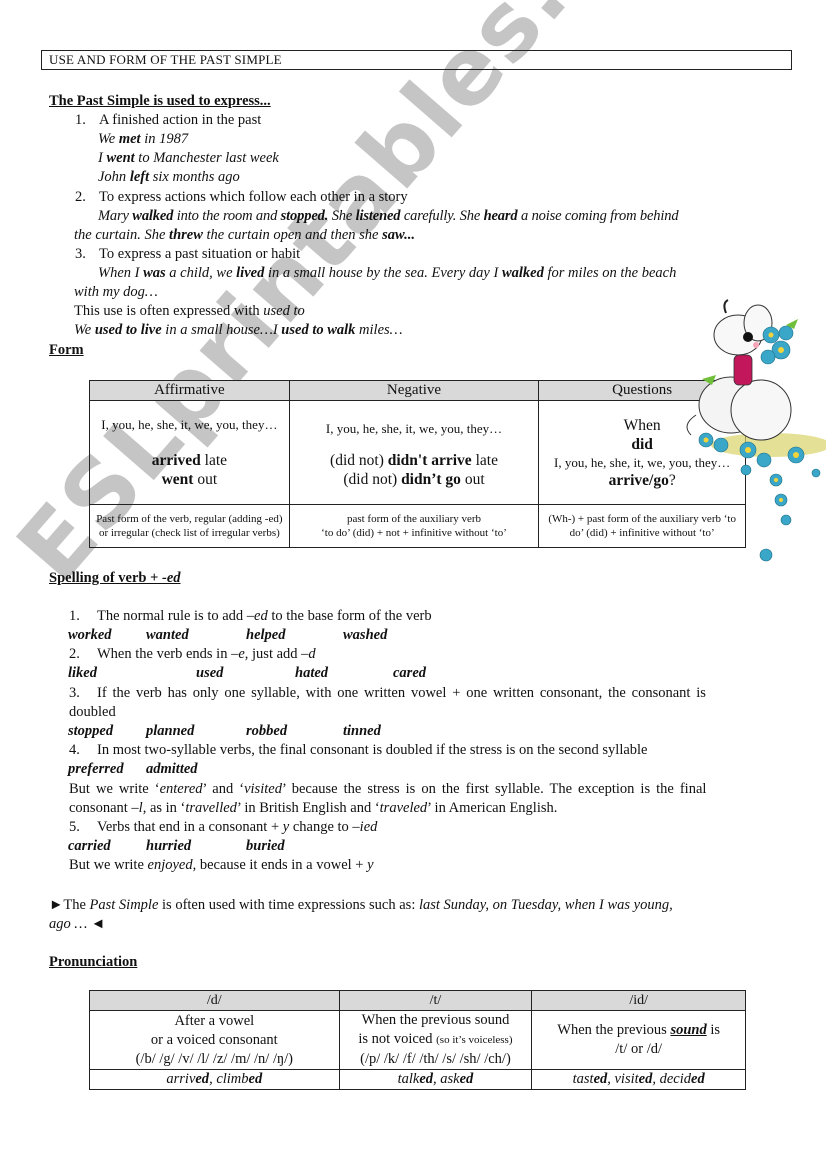 The image size is (826, 1169). I want to click on example: I went to Manchester last week, so click(188, 158).